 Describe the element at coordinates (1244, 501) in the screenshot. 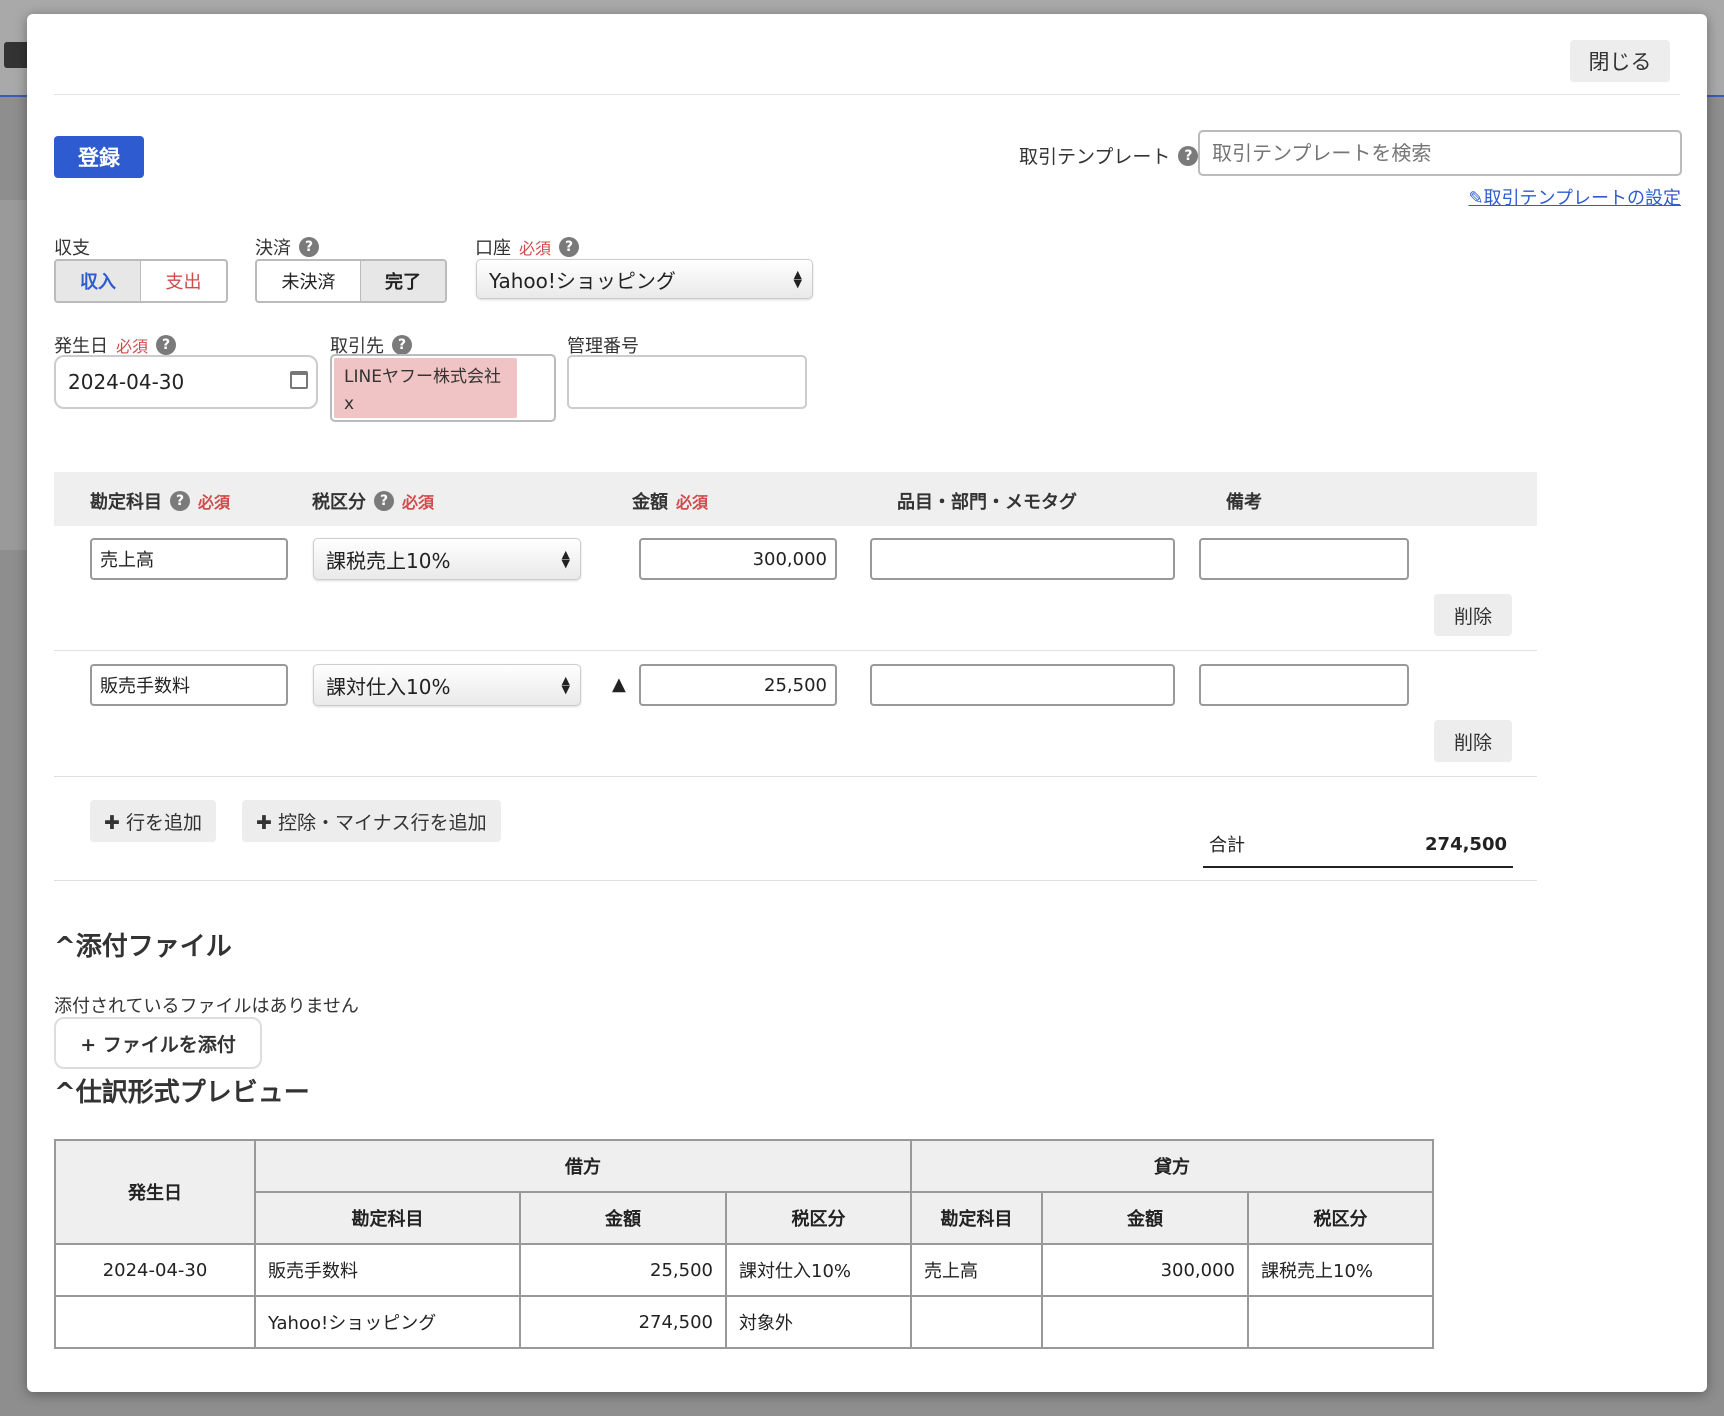

I see `header-note: 備考` at that location.